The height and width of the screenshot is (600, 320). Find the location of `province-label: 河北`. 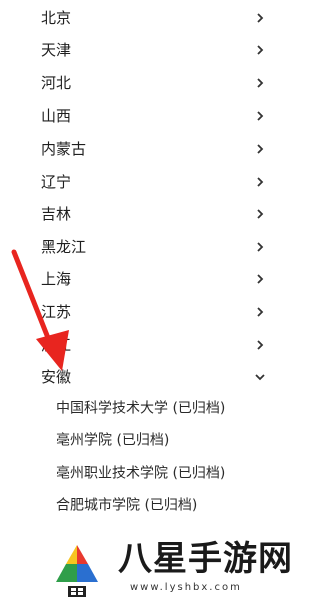

province-label: 河北 is located at coordinates (56, 82).